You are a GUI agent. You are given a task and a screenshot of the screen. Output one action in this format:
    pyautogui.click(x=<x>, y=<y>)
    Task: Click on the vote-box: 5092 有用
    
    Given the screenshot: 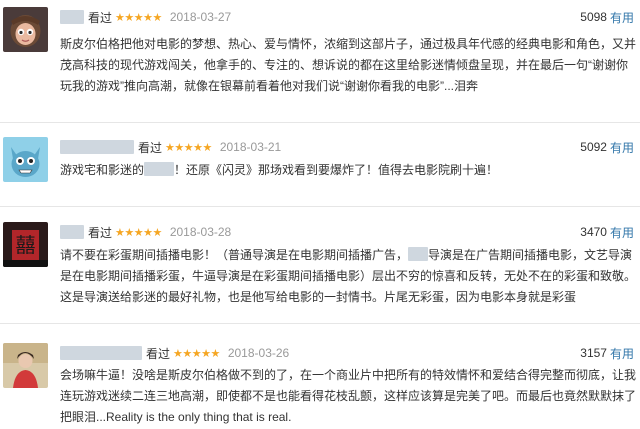 What is the action you would take?
    pyautogui.click(x=607, y=147)
    